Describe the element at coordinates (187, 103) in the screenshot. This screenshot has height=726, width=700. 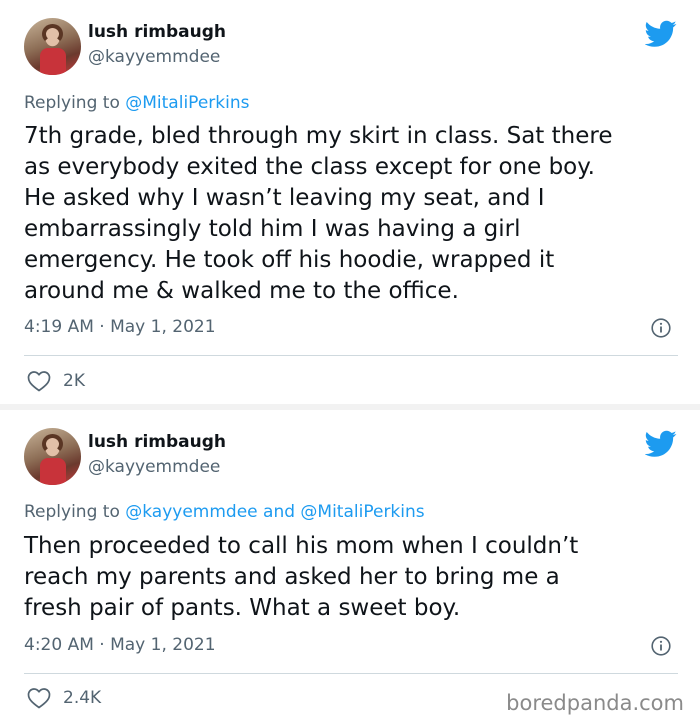
I see `mention-link: @MitaliPerkins` at that location.